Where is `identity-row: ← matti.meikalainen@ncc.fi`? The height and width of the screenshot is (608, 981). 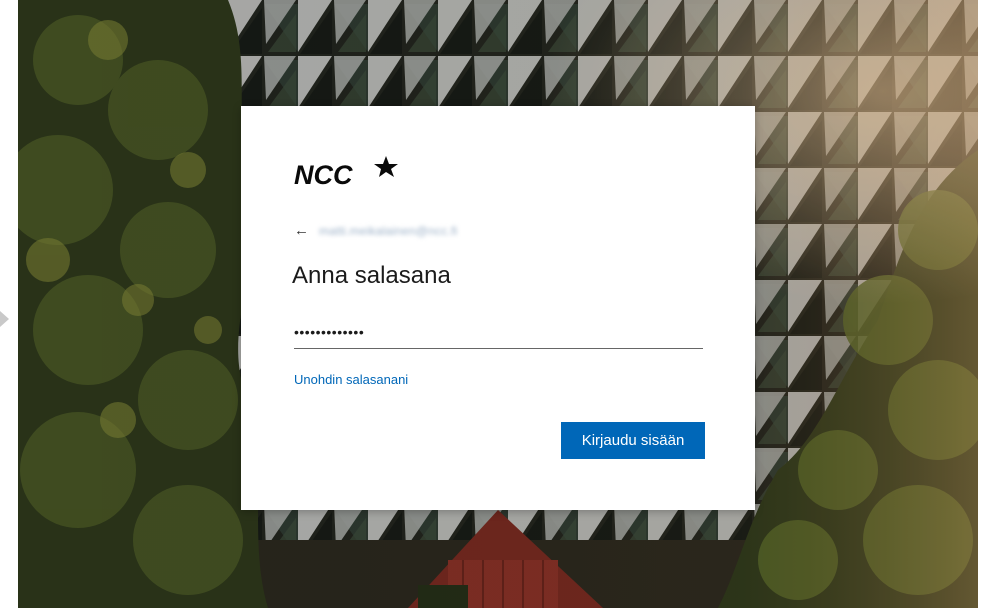
identity-row: ← matti.meikalainen@ncc.fi is located at coordinates (375, 231).